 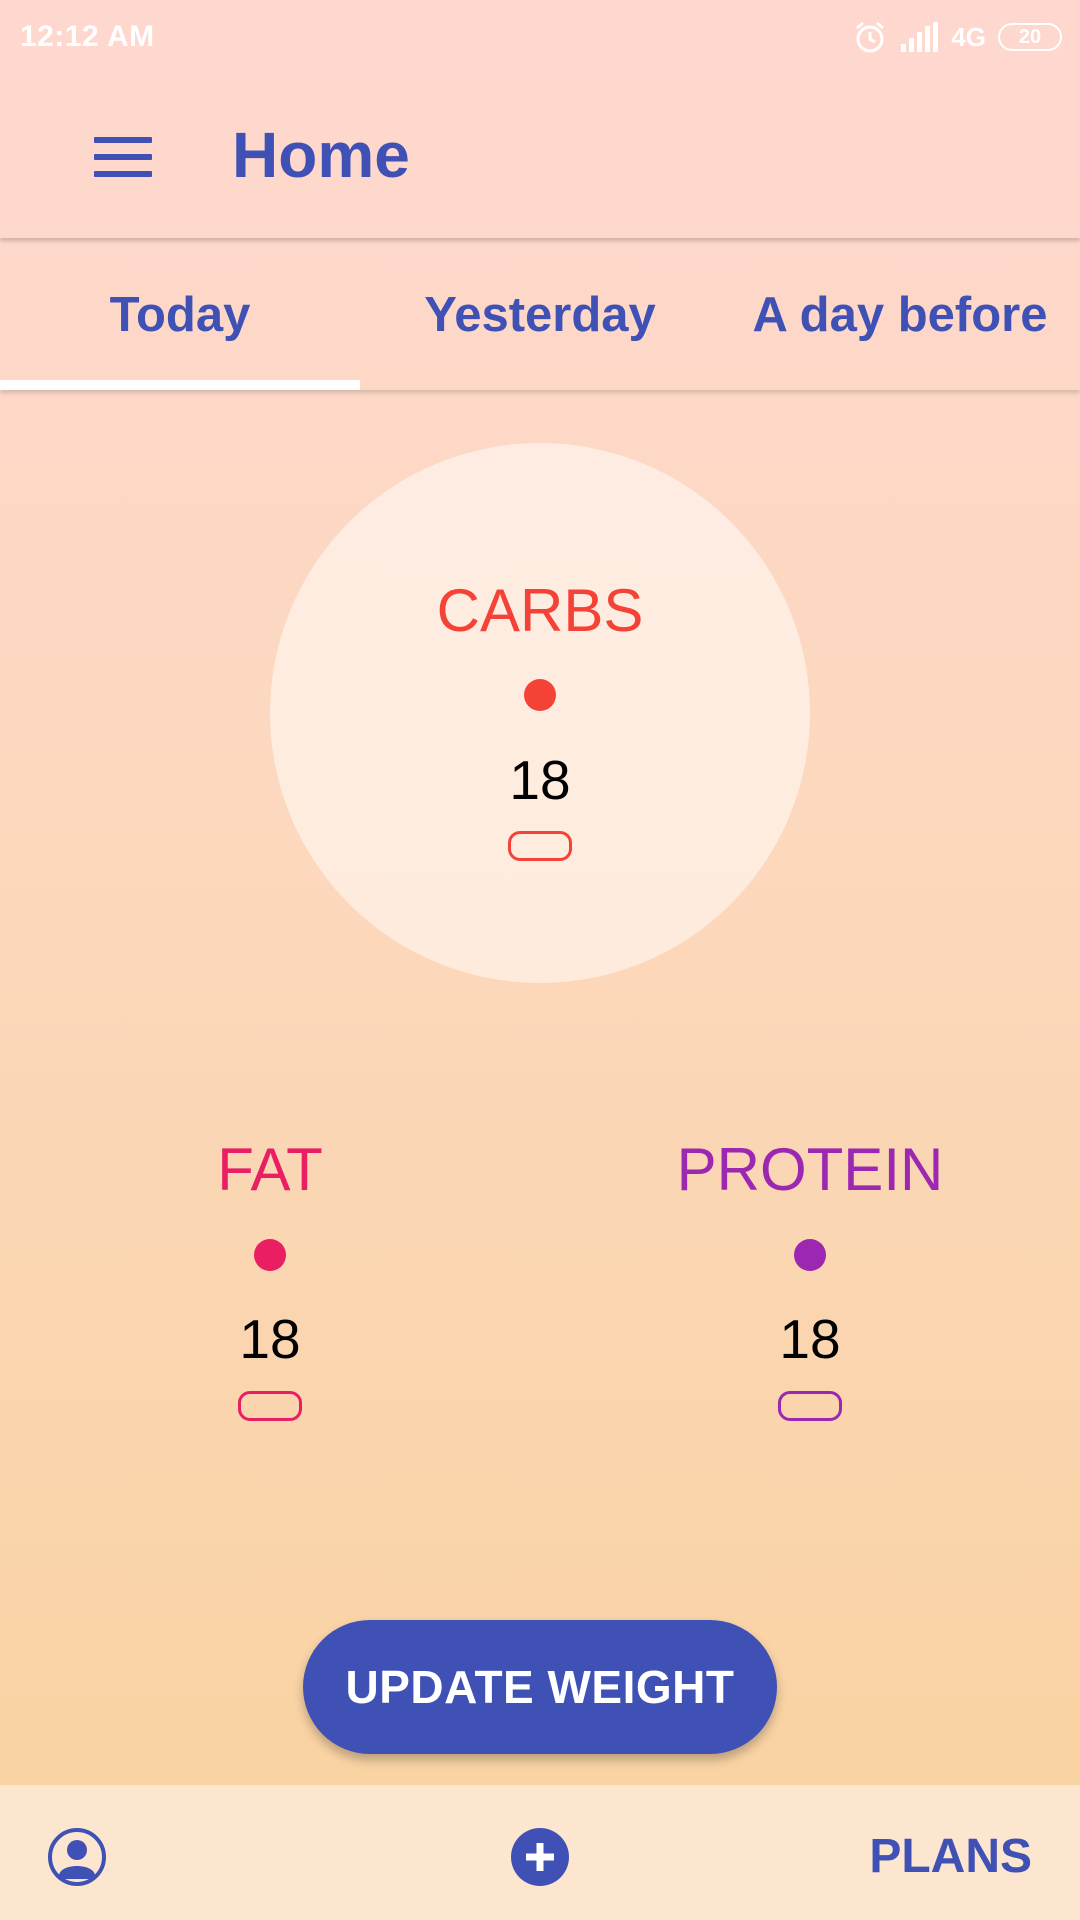 What do you see at coordinates (540, 1687) in the screenshot?
I see `update-weight-button: UPDATE WEIGHT` at bounding box center [540, 1687].